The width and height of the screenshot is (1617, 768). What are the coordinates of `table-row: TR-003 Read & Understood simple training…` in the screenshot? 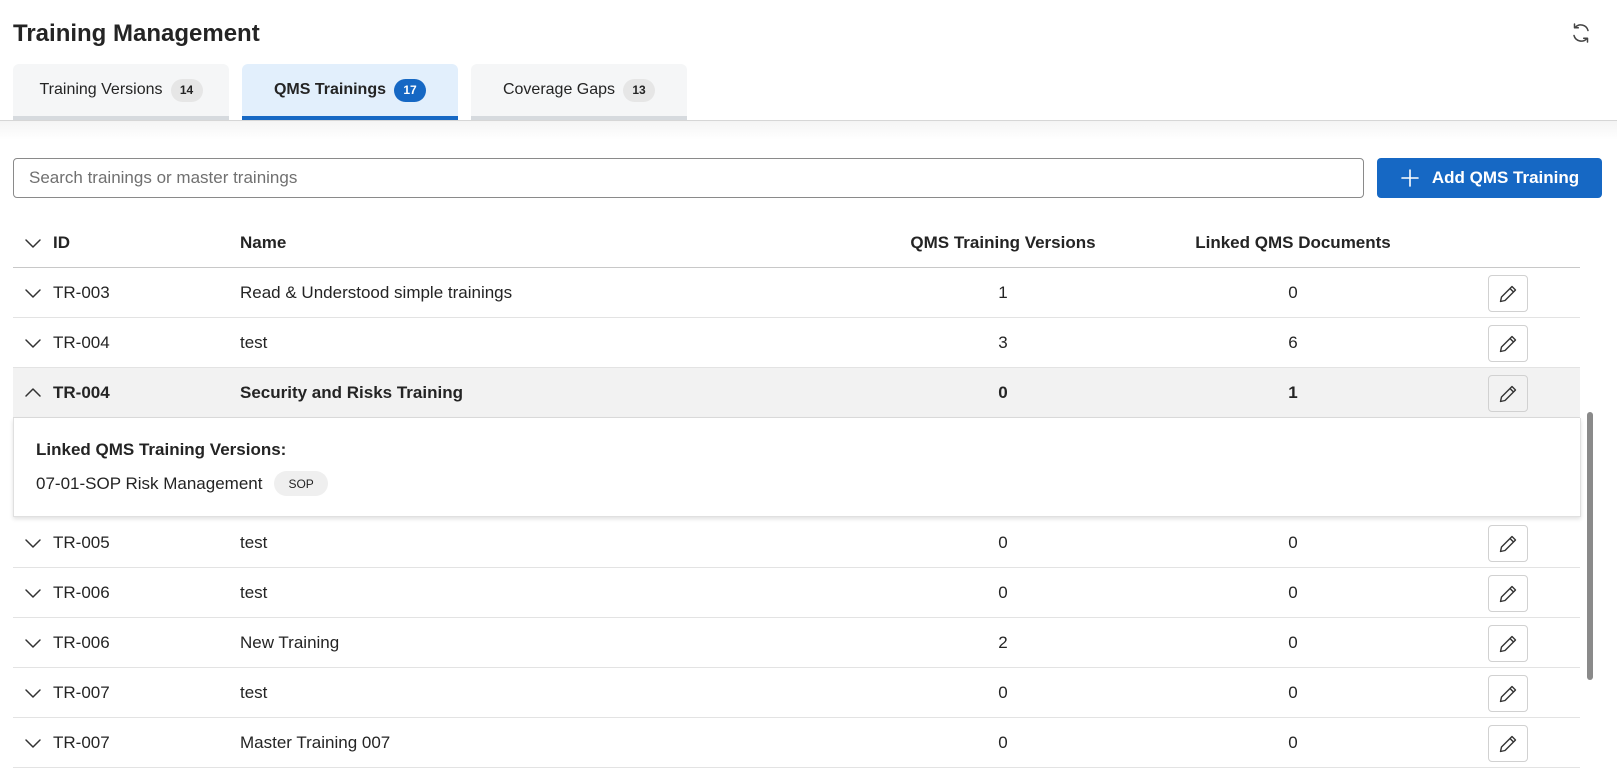 It's located at (796, 293).